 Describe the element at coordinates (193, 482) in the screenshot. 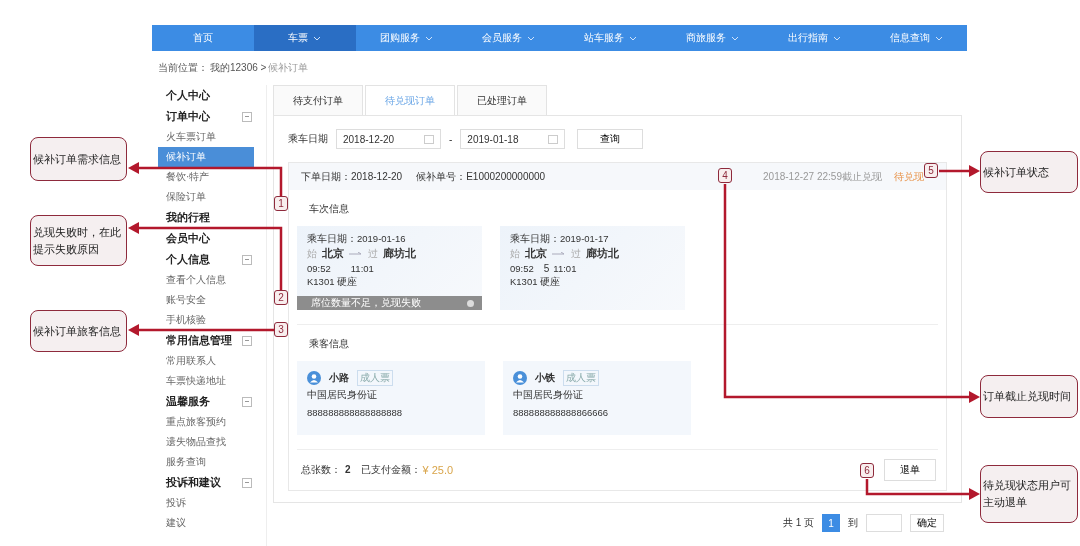

I see `sidebar-heading: 投诉和建议` at that location.